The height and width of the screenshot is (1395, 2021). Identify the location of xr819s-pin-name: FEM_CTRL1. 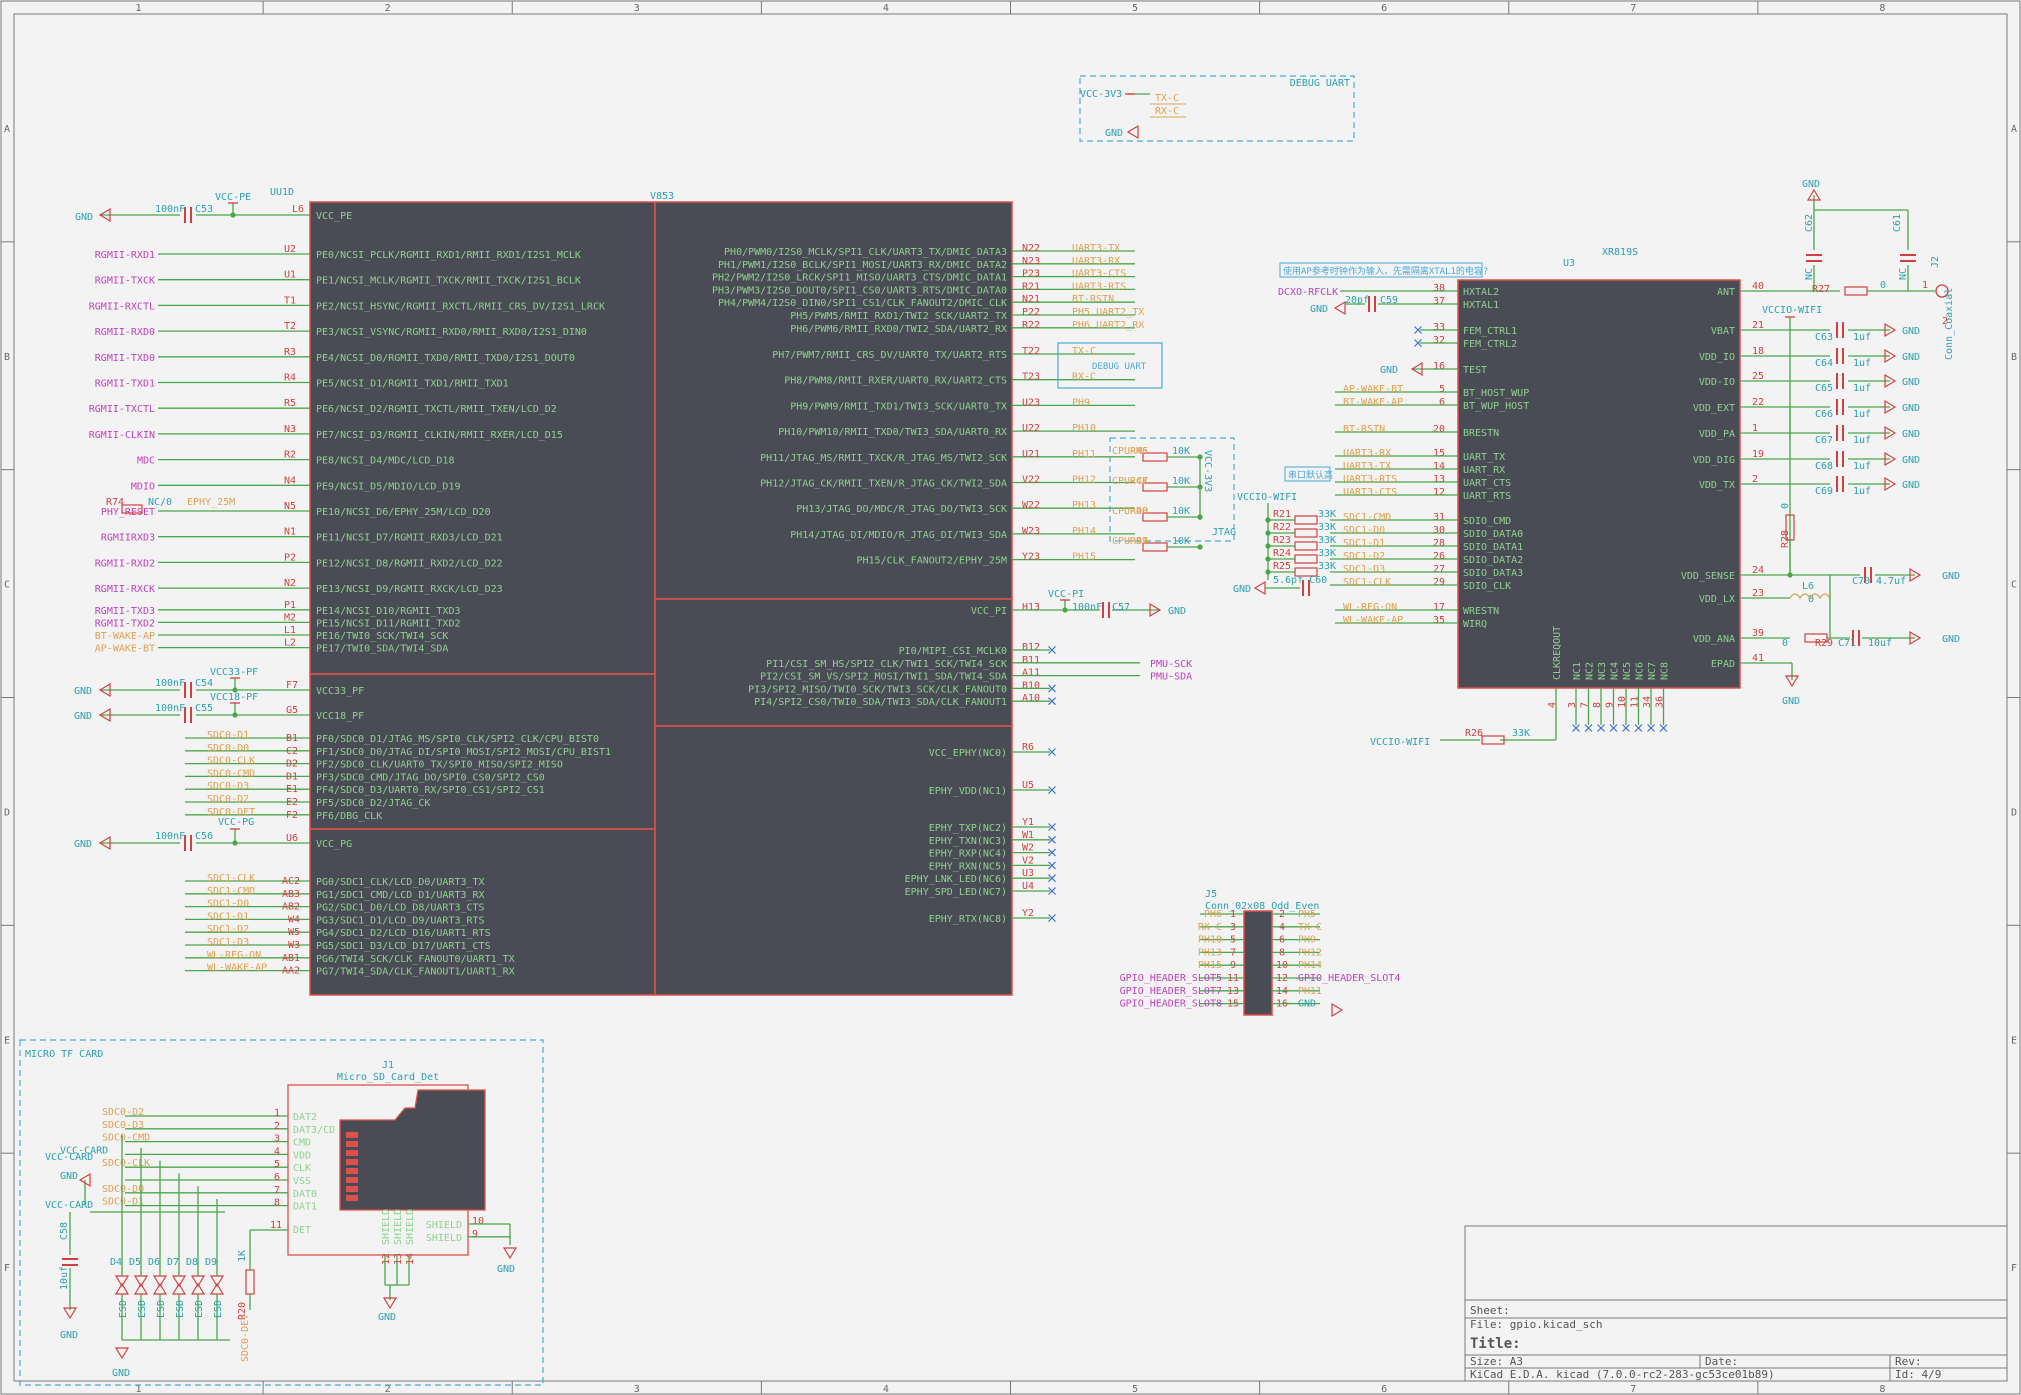
(1490, 331).